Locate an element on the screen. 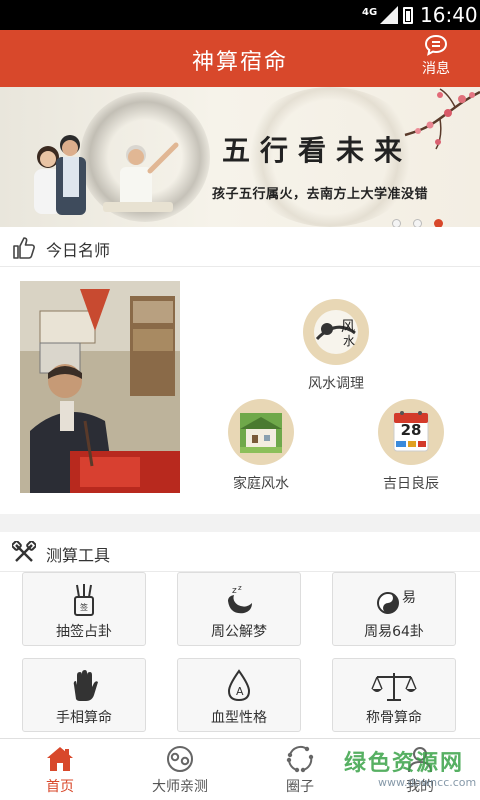 This screenshot has height=800, width=480. tool-label: 手相算命 is located at coordinates (84, 718).